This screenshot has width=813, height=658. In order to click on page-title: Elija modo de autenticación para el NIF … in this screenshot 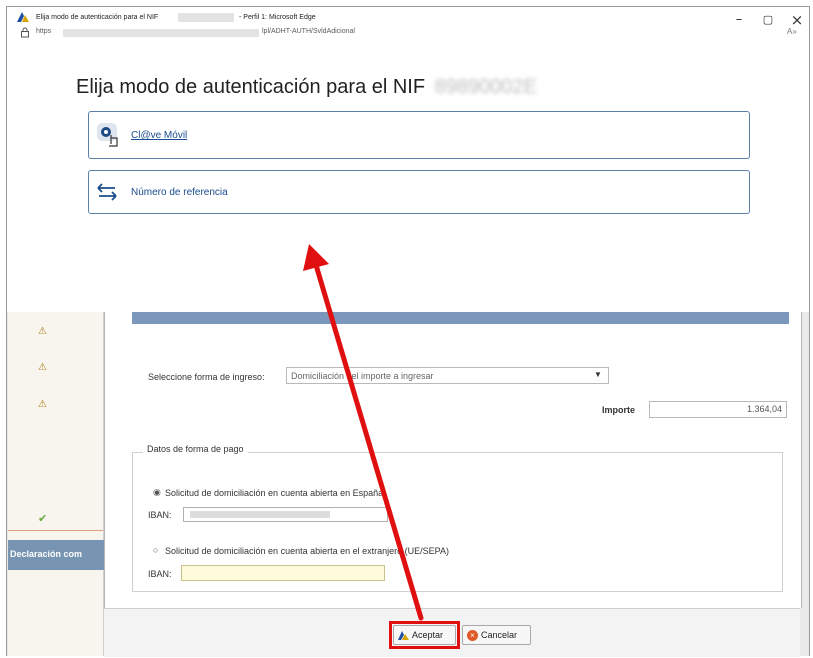, I will do `click(306, 87)`.